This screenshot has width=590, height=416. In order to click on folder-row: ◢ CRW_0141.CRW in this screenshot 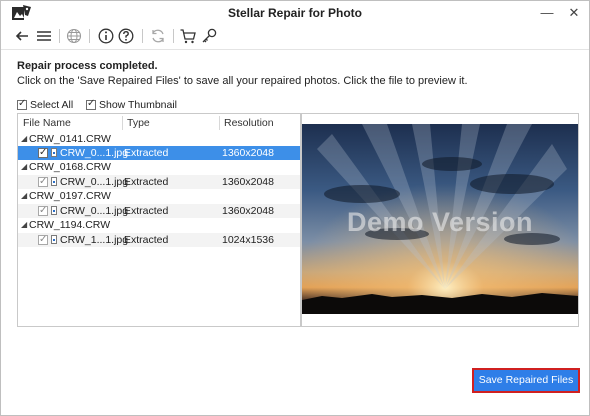, I will do `click(159, 139)`.